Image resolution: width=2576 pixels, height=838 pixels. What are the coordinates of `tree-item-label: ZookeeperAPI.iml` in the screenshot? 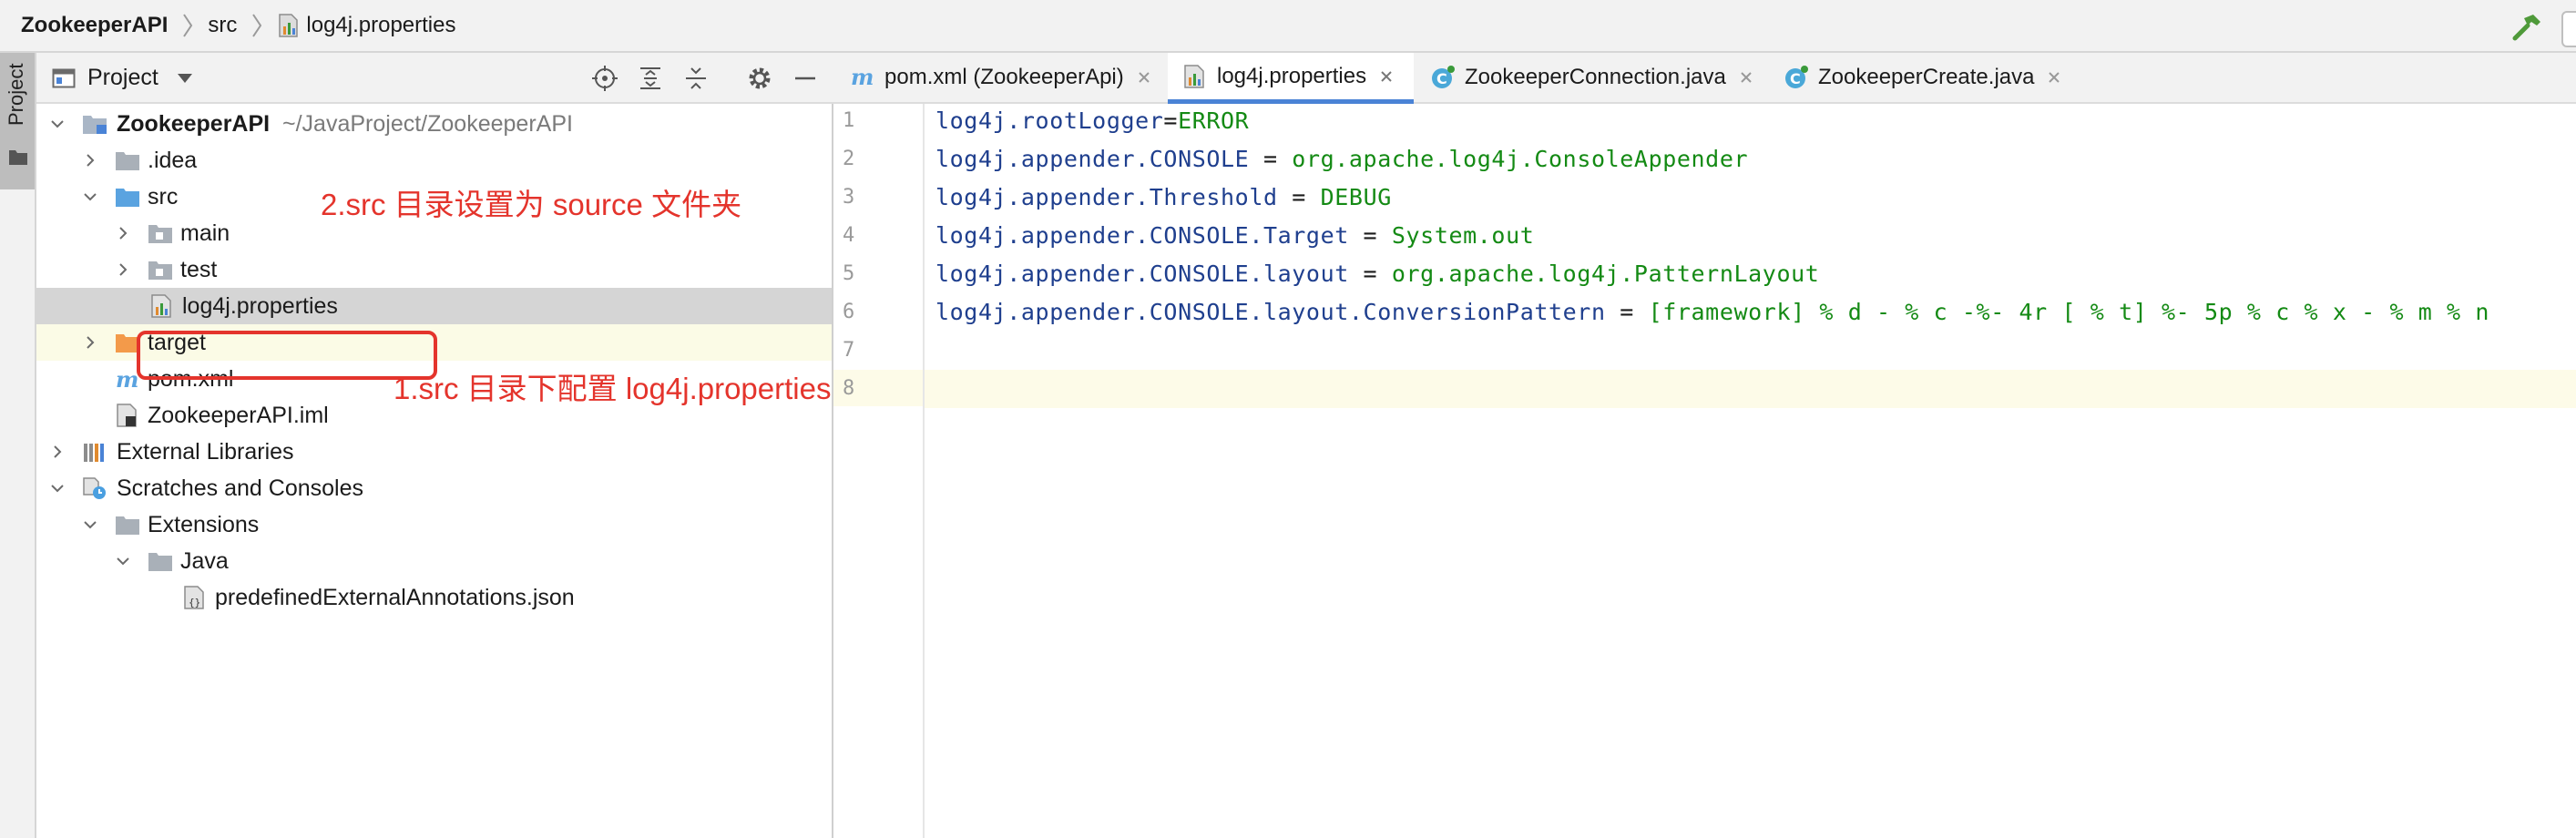 It's located at (238, 415).